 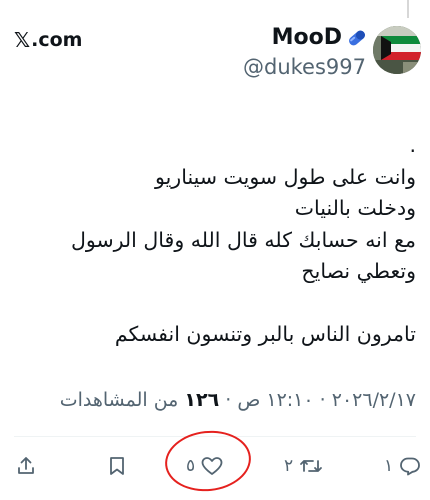 What do you see at coordinates (355, 208) in the screenshot?
I see `tweet-line: ودخلت بالنيات` at bounding box center [355, 208].